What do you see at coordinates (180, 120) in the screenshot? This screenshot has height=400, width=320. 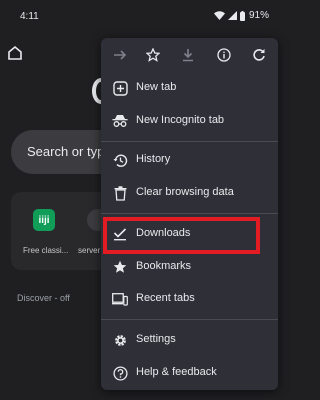 I see `menu-item-label: New Incognito tab` at bounding box center [180, 120].